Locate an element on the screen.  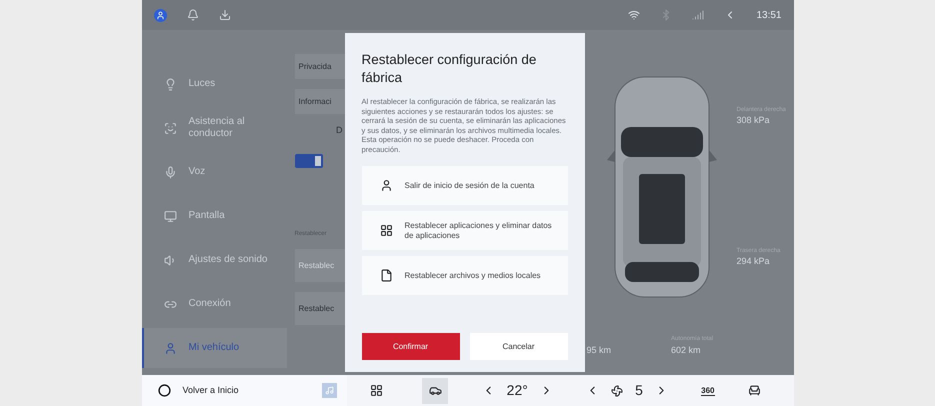
signal-icon is located at coordinates (698, 15).